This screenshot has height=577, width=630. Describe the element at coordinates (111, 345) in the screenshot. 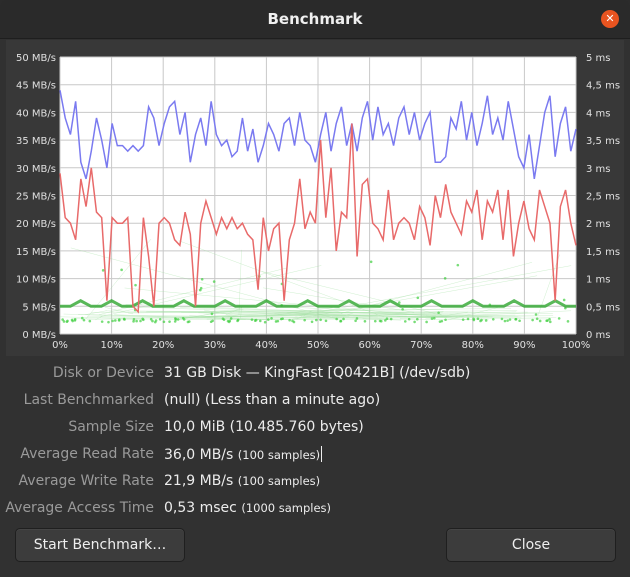

I see `x-tick-label: 10%` at that location.